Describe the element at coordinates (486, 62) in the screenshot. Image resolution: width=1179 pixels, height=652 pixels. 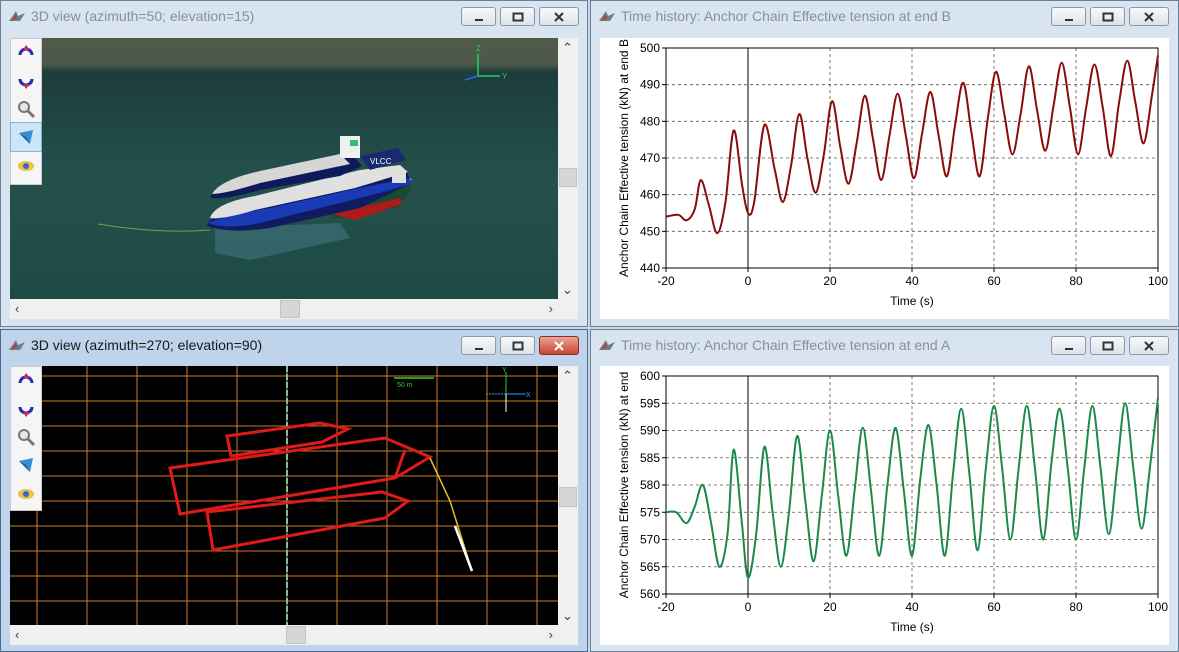
I see `axes-triad: Z Y` at that location.